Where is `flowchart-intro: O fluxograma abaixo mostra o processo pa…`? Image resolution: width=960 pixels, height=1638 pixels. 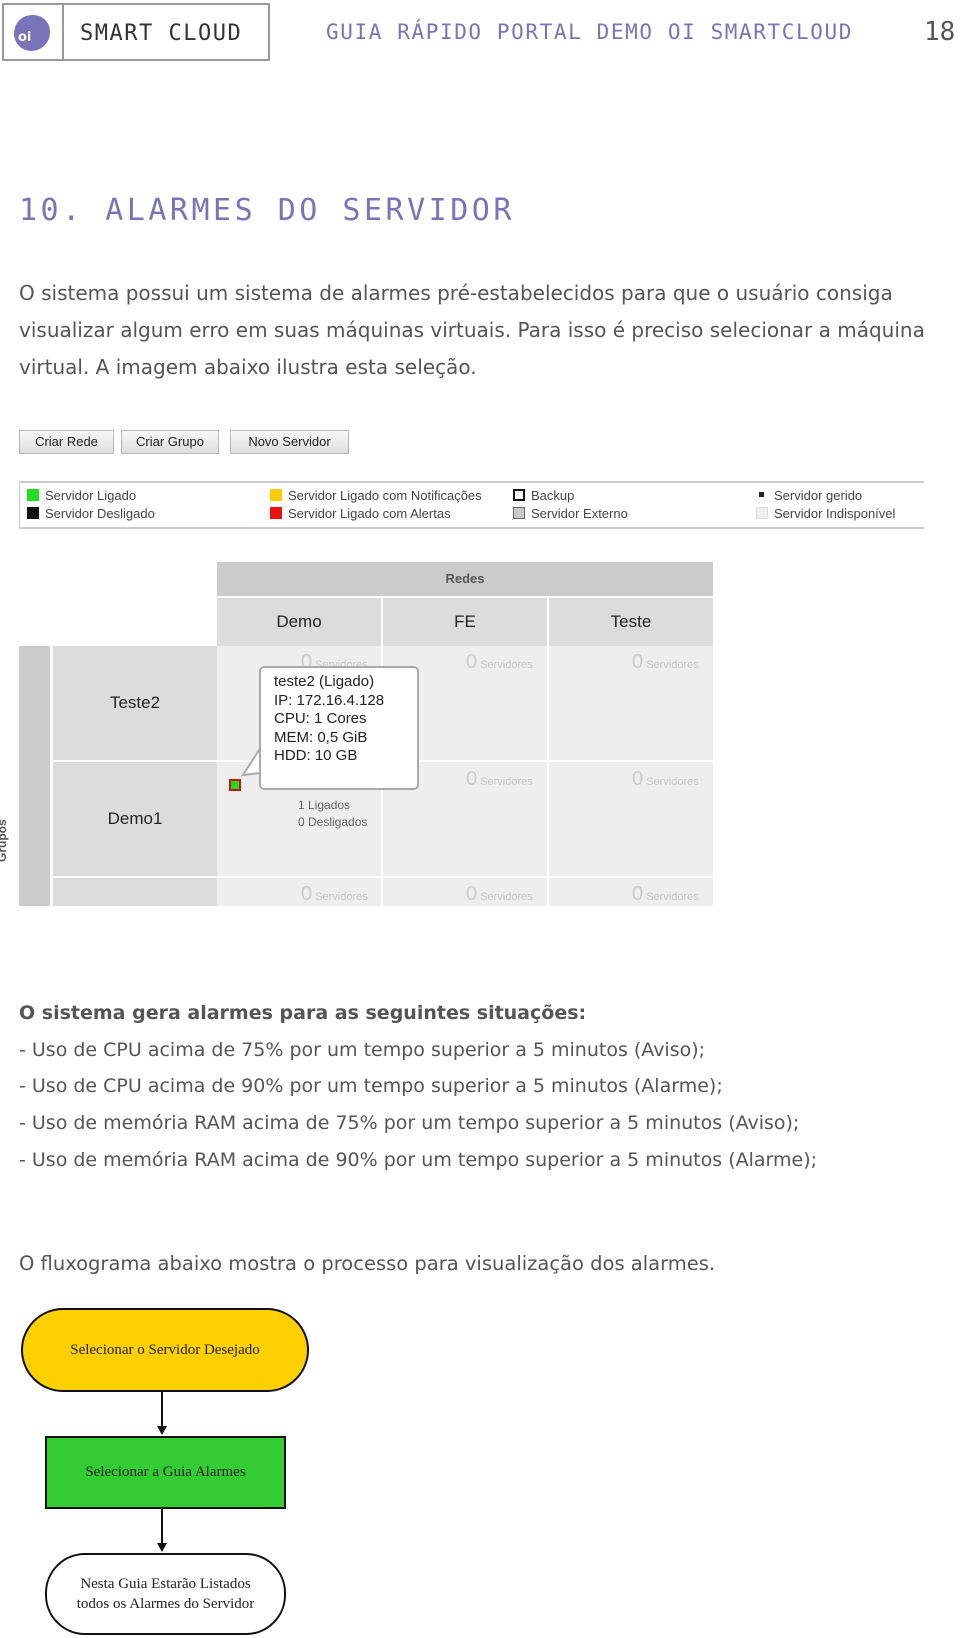 flowchart-intro: O fluxograma abaixo mostra o processo pa… is located at coordinates (367, 1263).